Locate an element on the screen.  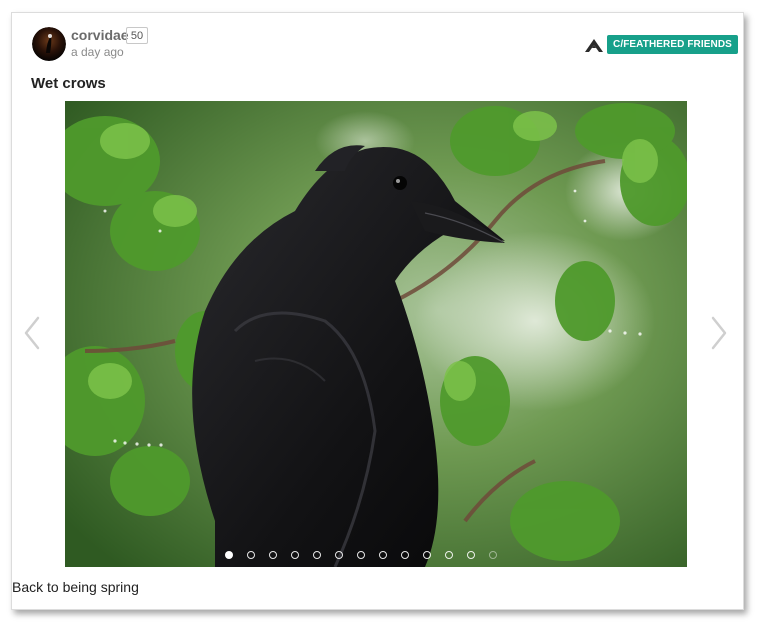
post-caption: Back to being spring is located at coordinates (75, 587).